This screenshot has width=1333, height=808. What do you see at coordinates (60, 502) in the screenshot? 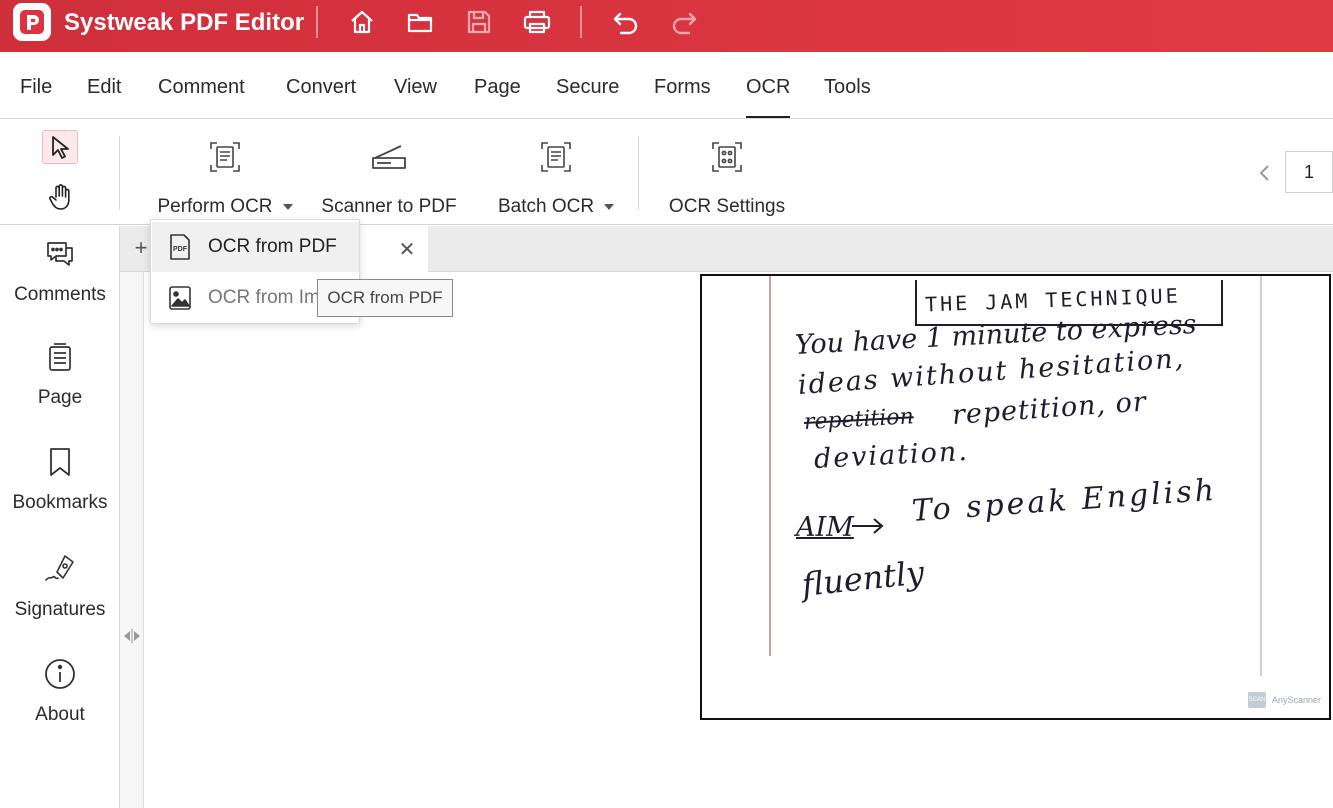
I see `sidebar-item-label: Bookmarks` at bounding box center [60, 502].